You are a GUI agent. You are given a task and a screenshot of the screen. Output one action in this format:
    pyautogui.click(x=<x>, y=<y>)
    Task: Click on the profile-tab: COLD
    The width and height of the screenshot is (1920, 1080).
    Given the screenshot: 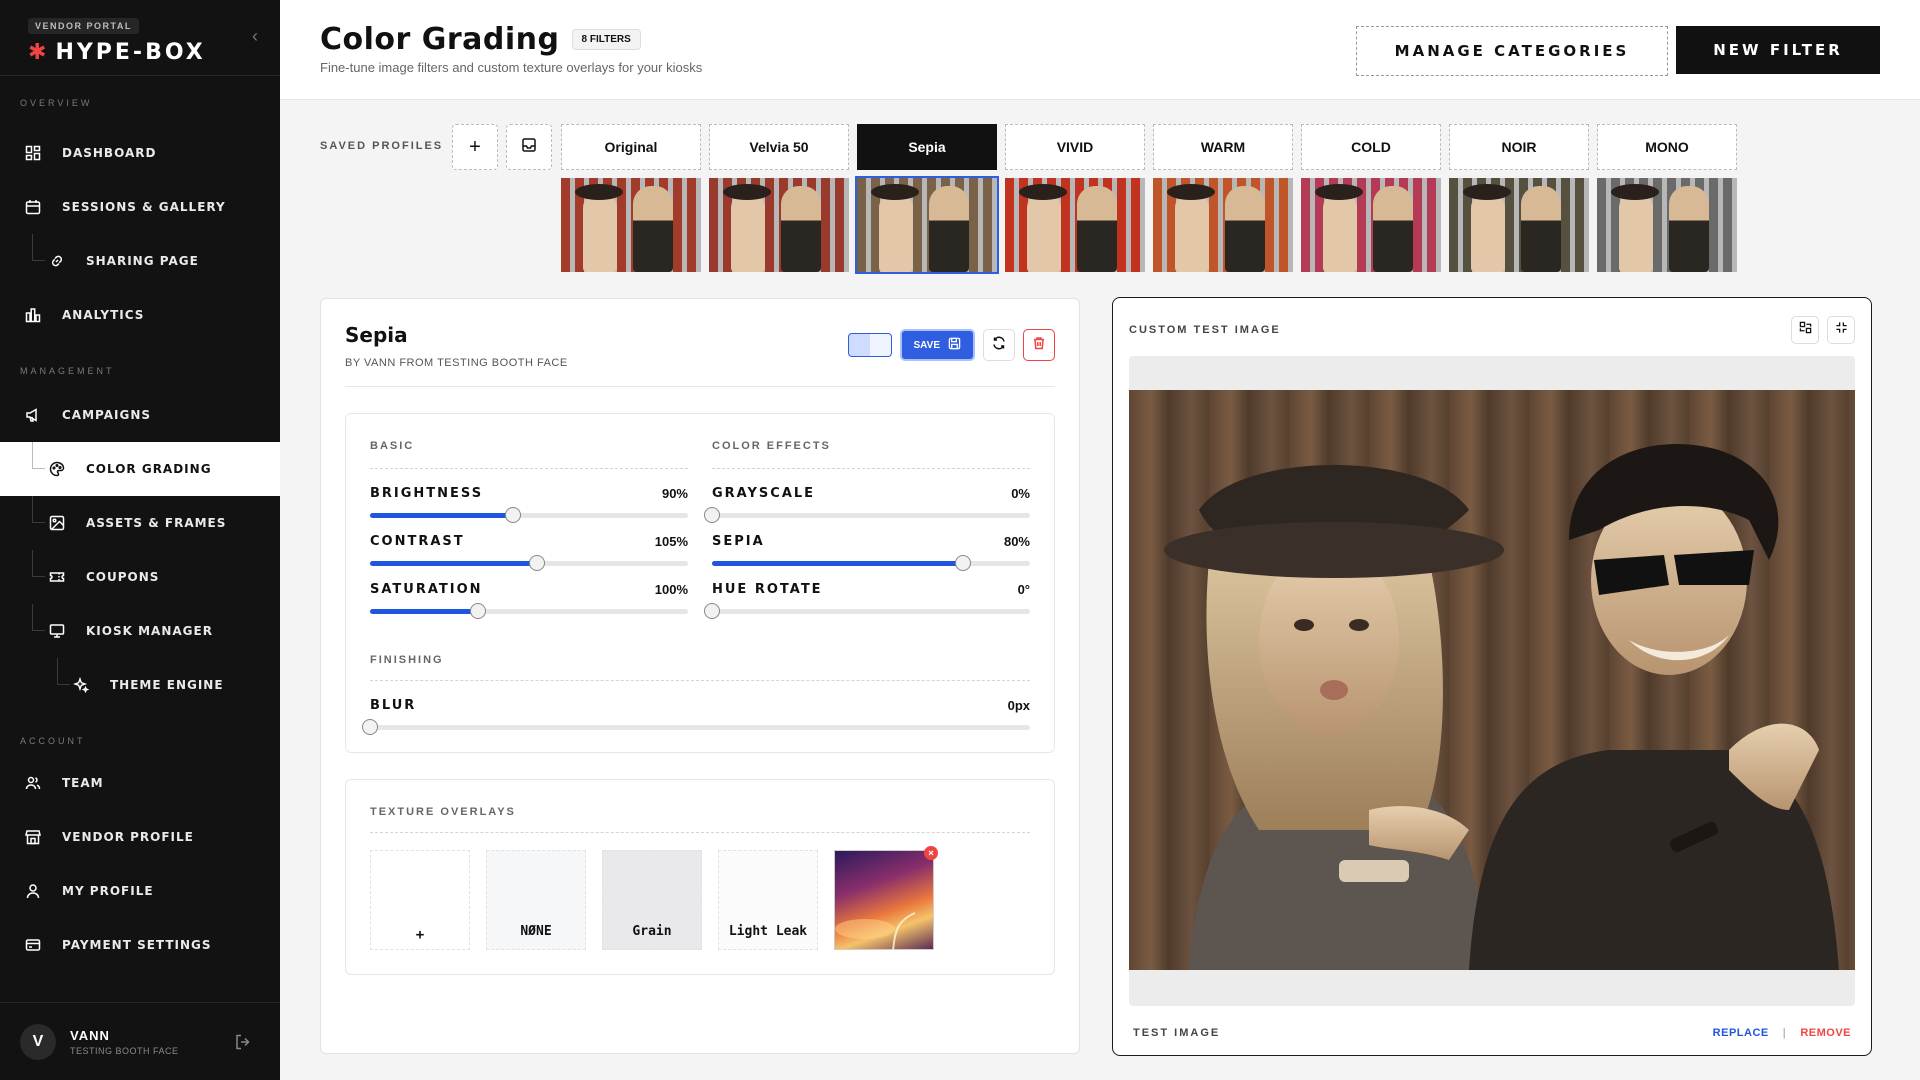 What is the action you would take?
    pyautogui.click(x=1371, y=147)
    